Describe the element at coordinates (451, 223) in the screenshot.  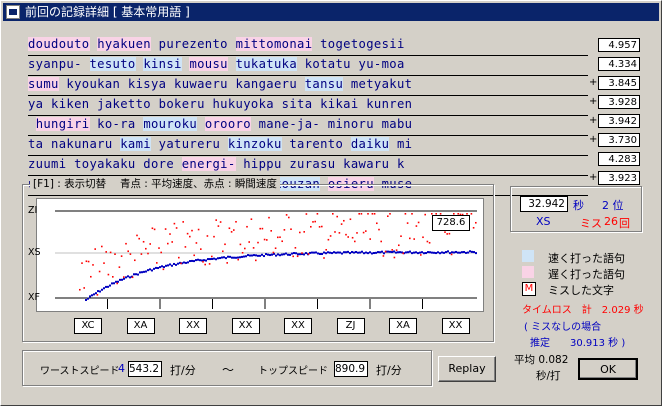
I see `graph-current-value: 728.6` at that location.